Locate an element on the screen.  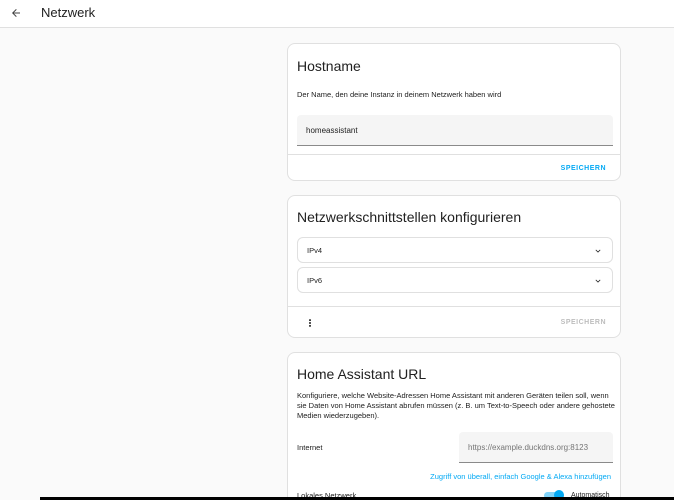
ipv4-label: IPv4 is located at coordinates (315, 250).